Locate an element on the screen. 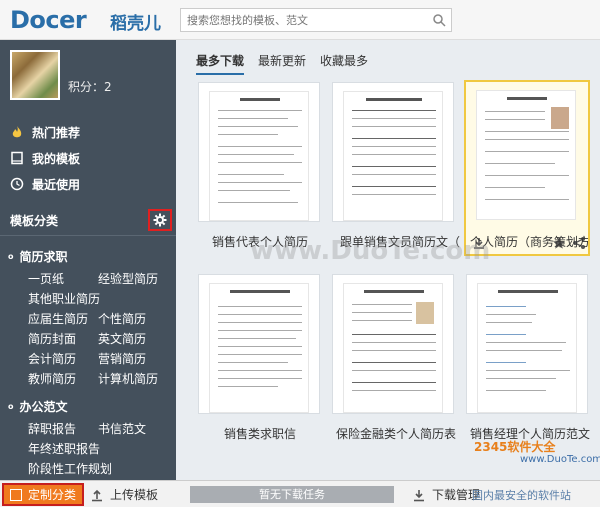  template-title: 保险金融类个人简历表 is located at coordinates (401, 433).